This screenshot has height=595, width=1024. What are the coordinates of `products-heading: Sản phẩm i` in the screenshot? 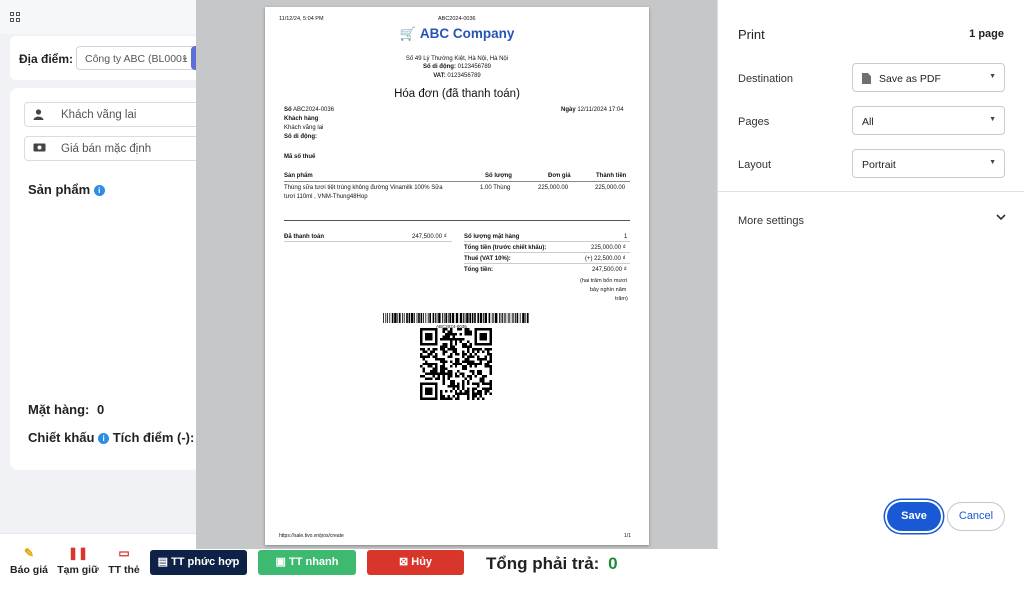 It's located at (66, 189).